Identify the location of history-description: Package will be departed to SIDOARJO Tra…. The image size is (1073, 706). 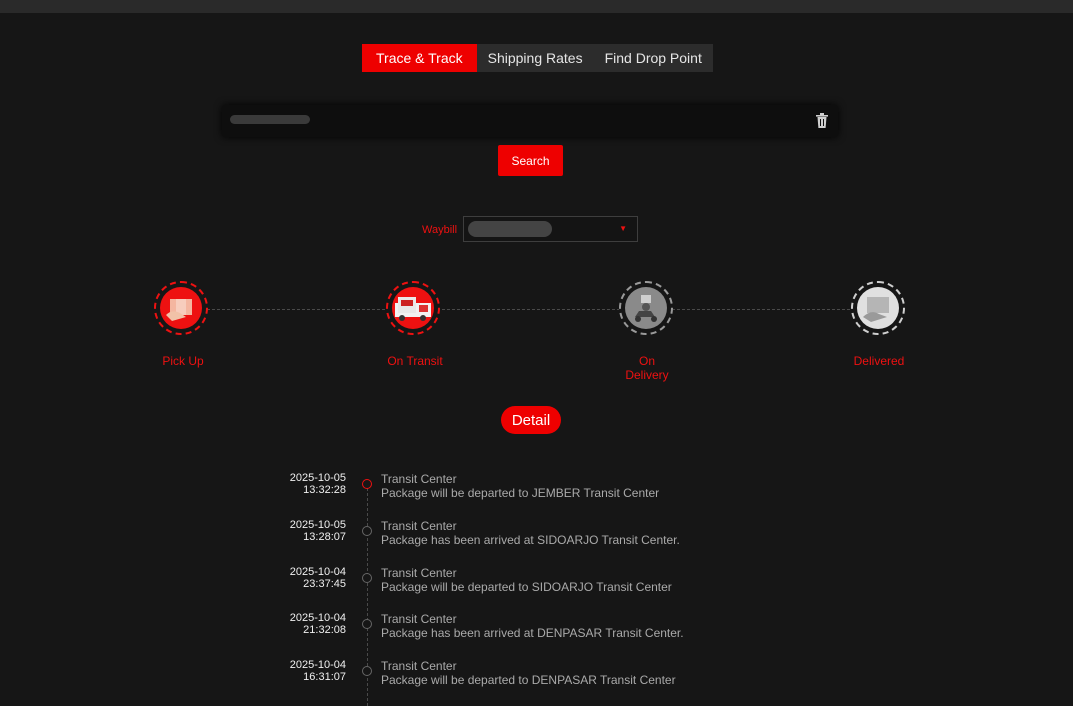
(526, 587).